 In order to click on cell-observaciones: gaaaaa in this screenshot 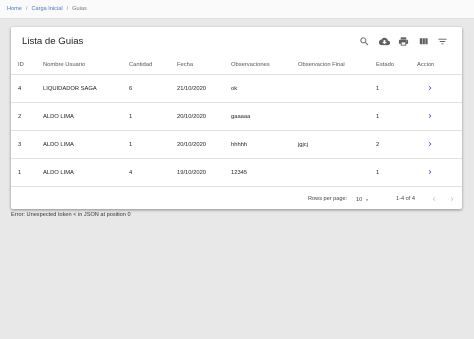, I will do `click(241, 117)`.